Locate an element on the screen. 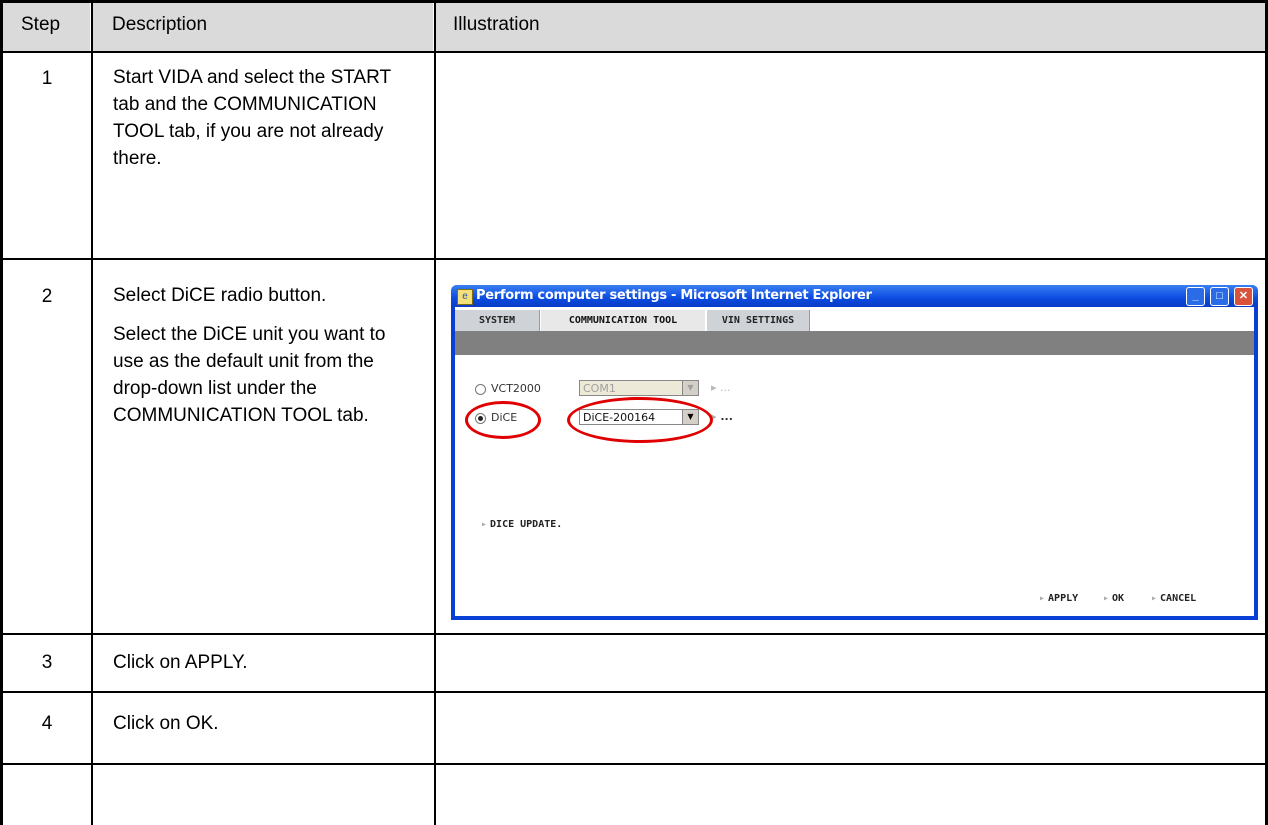 The image size is (1268, 825). highlight-ellipse-select is located at coordinates (640, 420).